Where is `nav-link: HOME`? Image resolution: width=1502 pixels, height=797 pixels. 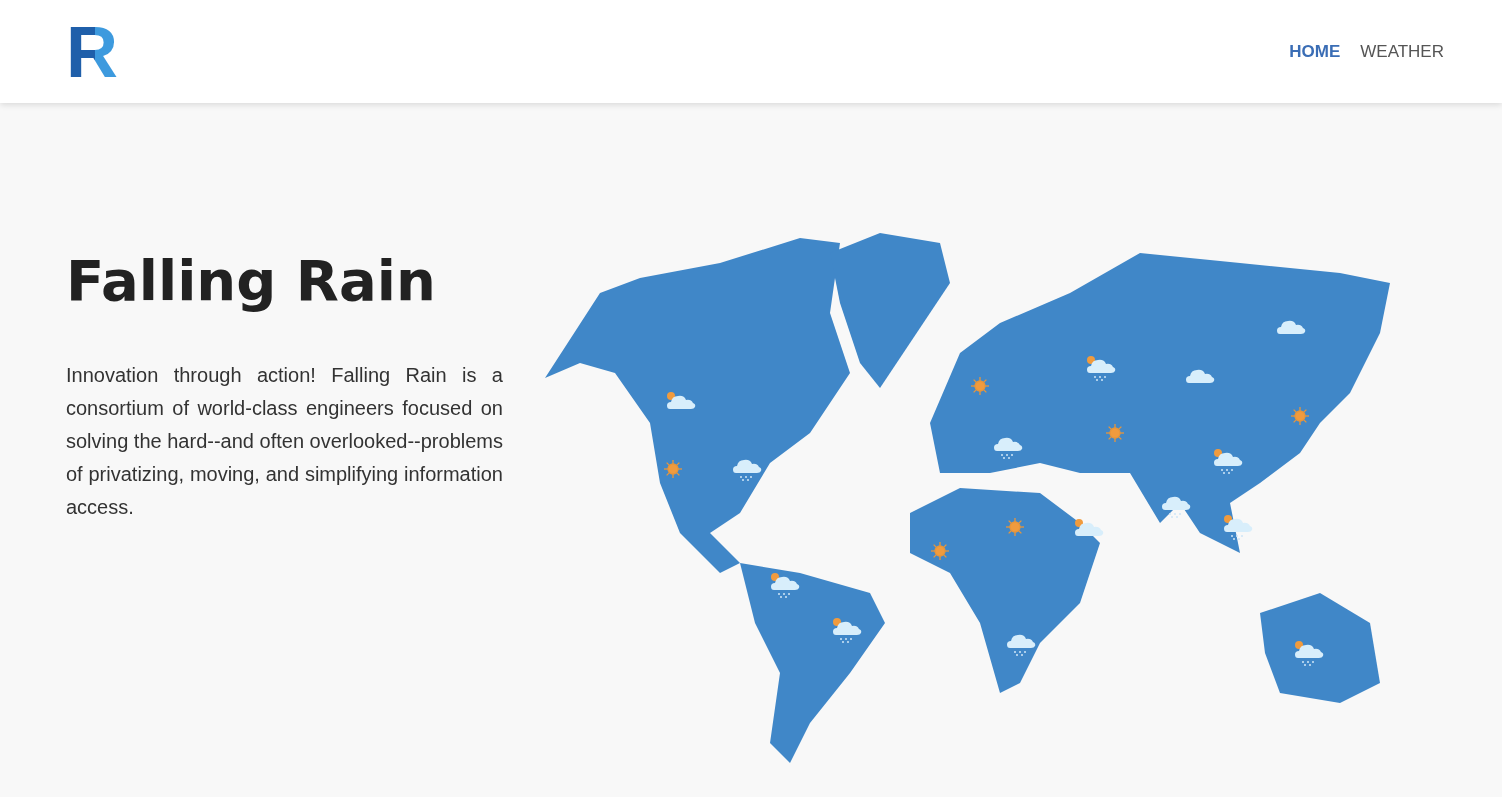
nav-link: HOME is located at coordinates (1315, 51).